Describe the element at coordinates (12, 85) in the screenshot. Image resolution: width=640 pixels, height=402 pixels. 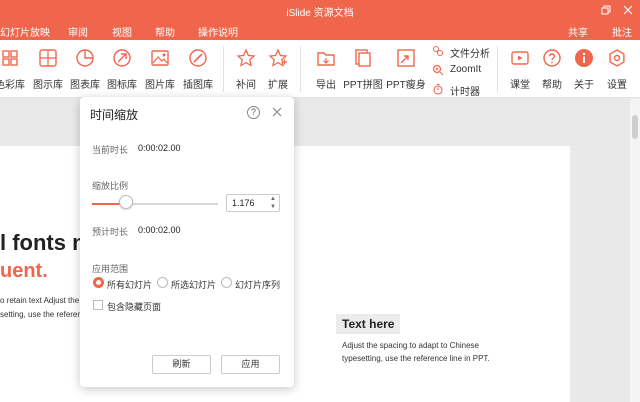
I see `tool-label: 色彩库` at that location.